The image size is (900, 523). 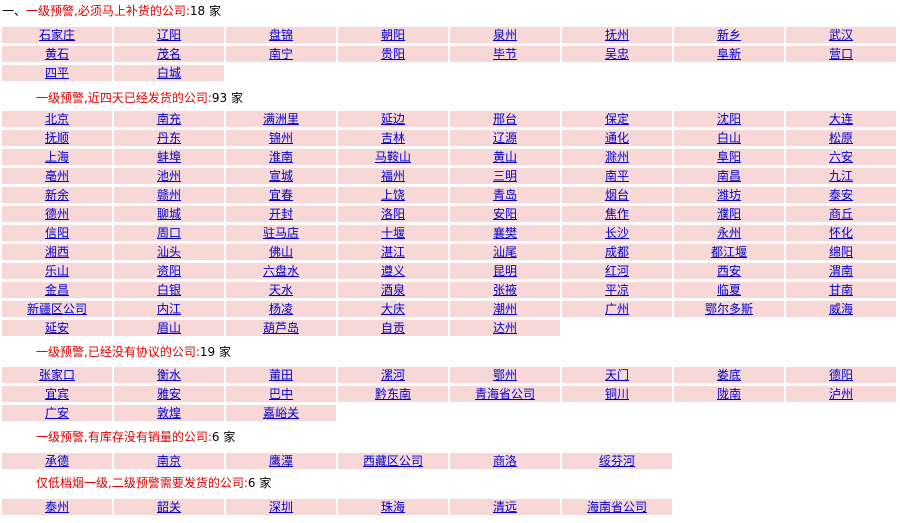 What do you see at coordinates (841, 394) in the screenshot?
I see `city-link: 泸州` at bounding box center [841, 394].